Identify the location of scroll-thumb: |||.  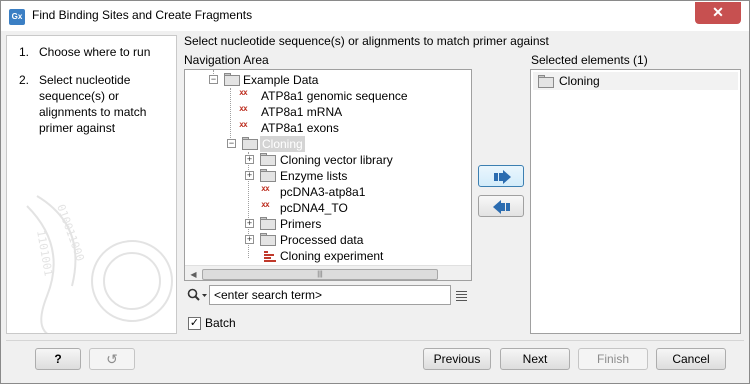
(320, 274).